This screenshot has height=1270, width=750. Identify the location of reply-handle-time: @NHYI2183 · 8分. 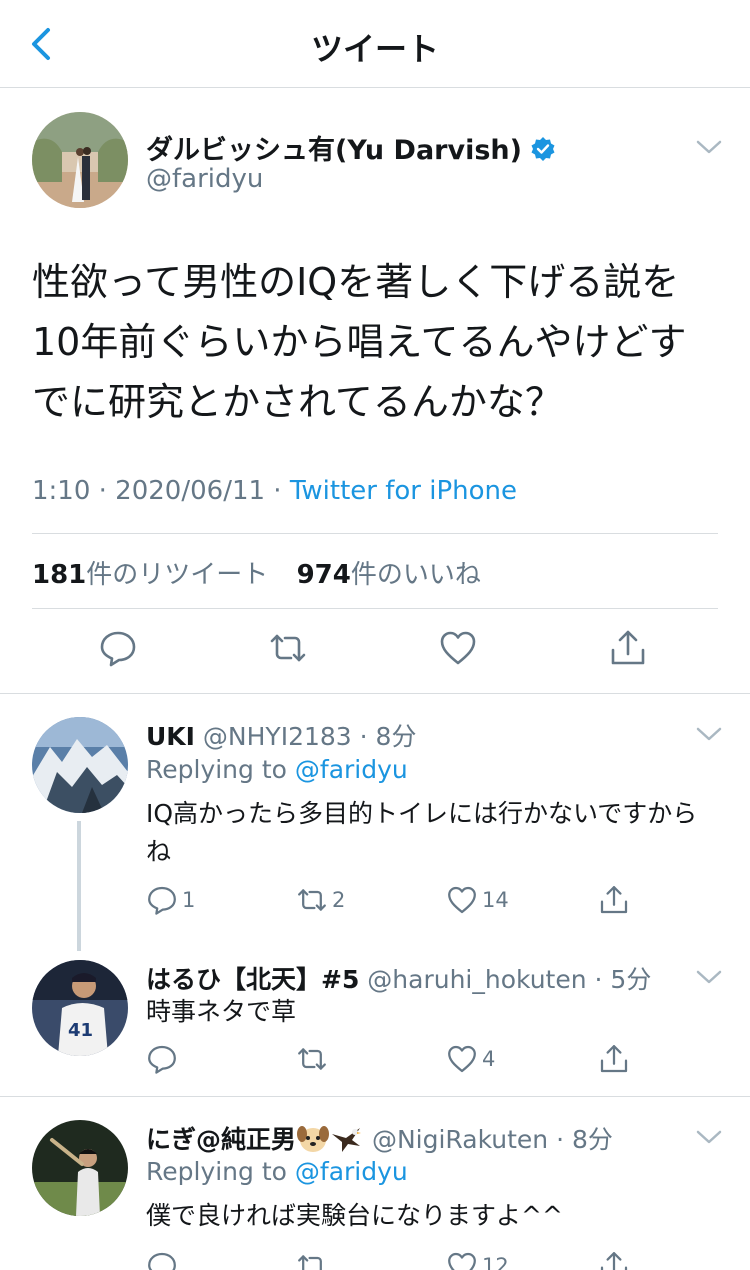
(305, 736).